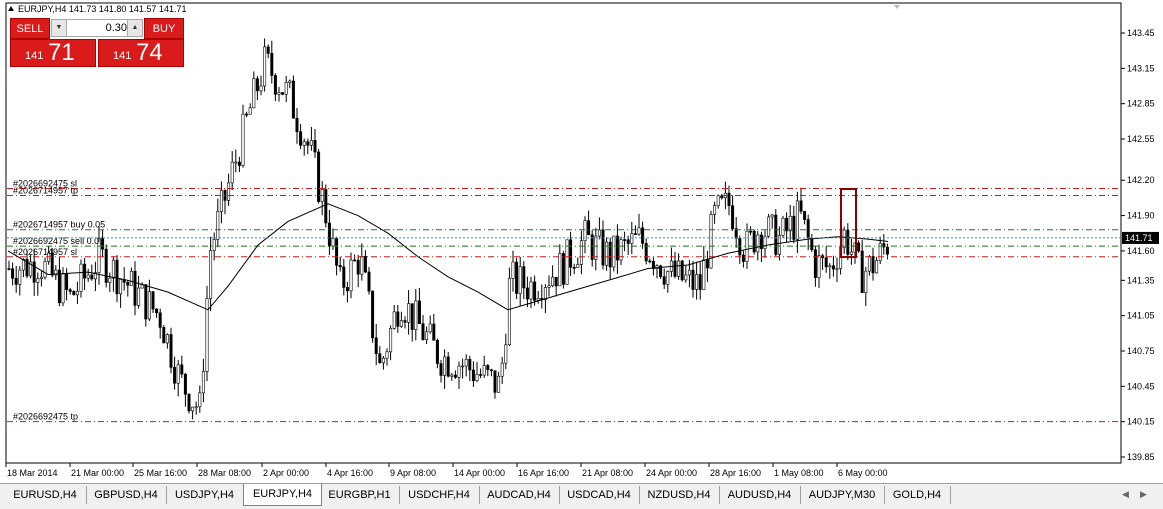  What do you see at coordinates (760, 495) in the screenshot?
I see `tab-audusd-h4: AUDUSD,H4` at bounding box center [760, 495].